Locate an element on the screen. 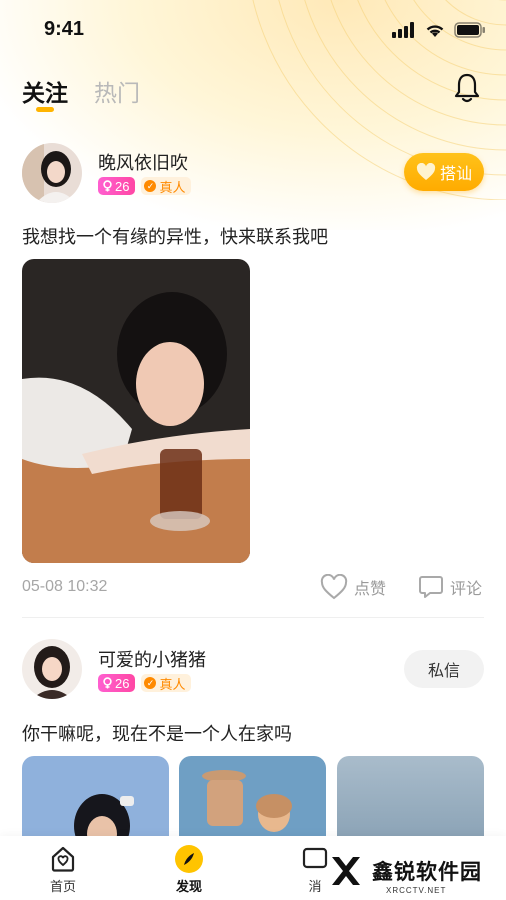  status-icons is located at coordinates (439, 30).